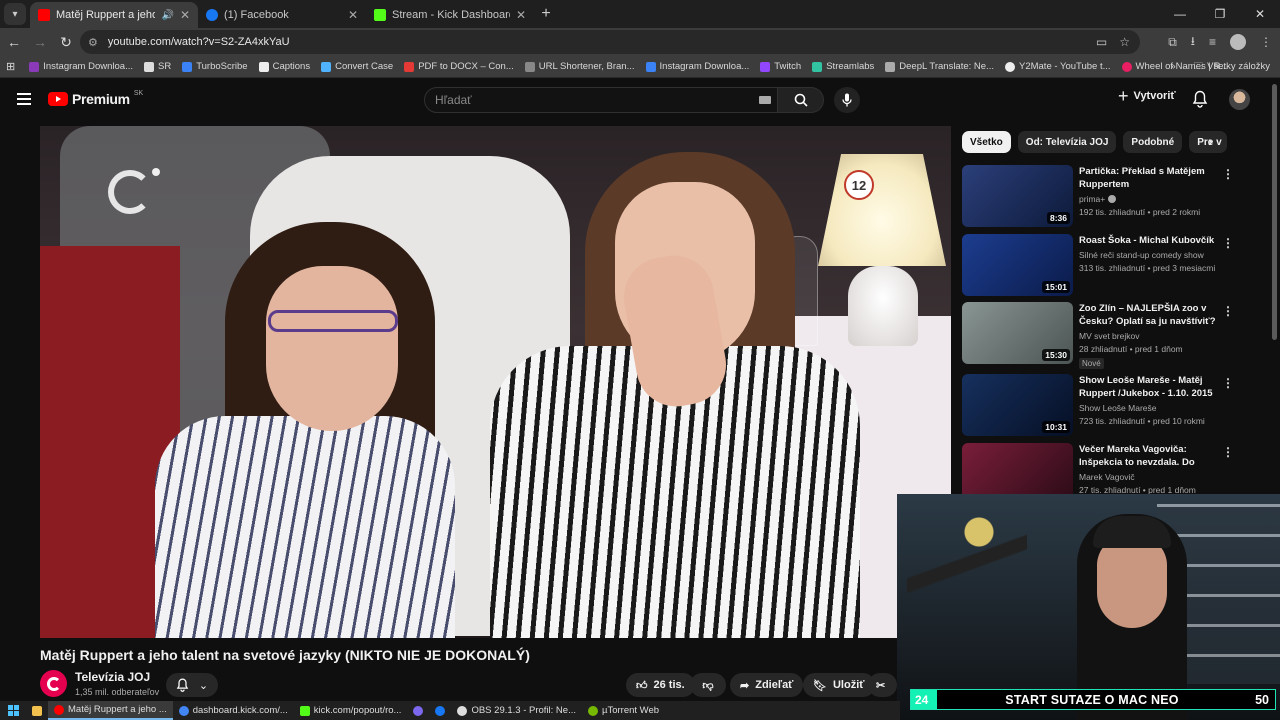  Describe the element at coordinates (93, 42) in the screenshot. I see `site-info-icon: ⚙` at that location.